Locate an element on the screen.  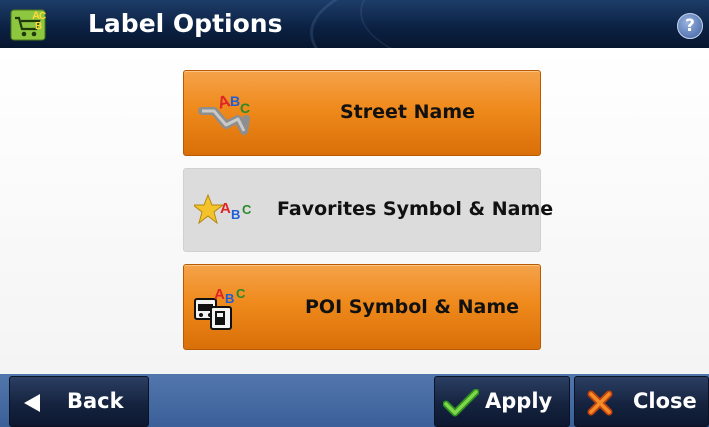
street-name-option-button: A B C Street Name is located at coordinates (362, 113).